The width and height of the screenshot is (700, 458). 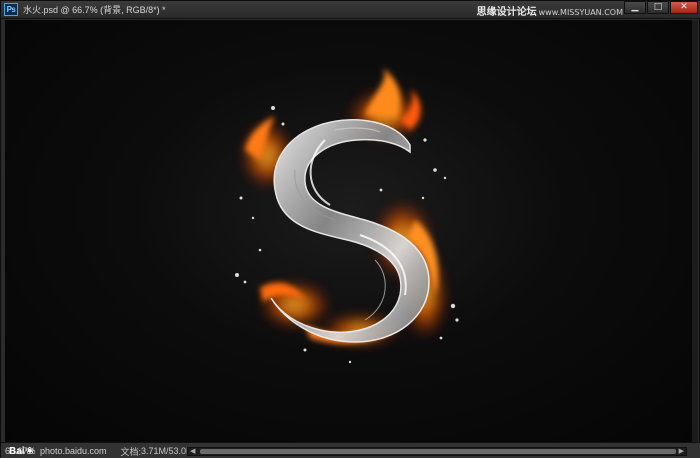 I want to click on window-controls: ▁ □ ✕, so click(x=661, y=7).